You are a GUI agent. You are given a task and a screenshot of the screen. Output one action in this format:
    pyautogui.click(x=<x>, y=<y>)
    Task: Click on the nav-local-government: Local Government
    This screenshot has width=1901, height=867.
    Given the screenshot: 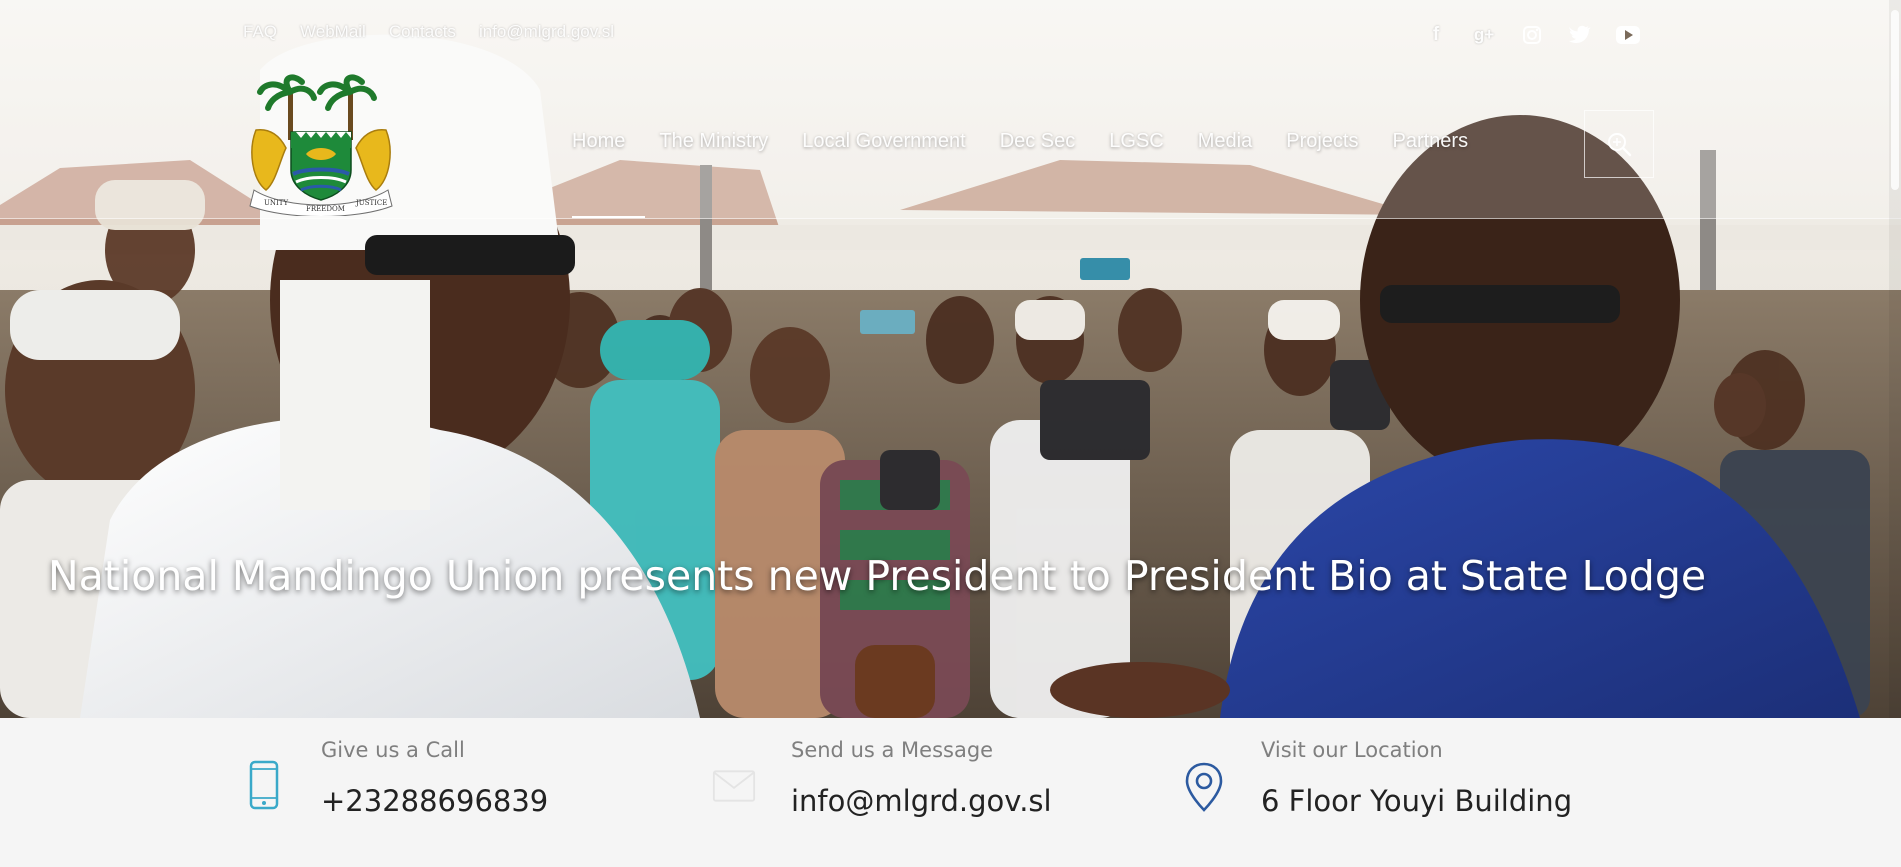 What is the action you would take?
    pyautogui.click(x=883, y=141)
    